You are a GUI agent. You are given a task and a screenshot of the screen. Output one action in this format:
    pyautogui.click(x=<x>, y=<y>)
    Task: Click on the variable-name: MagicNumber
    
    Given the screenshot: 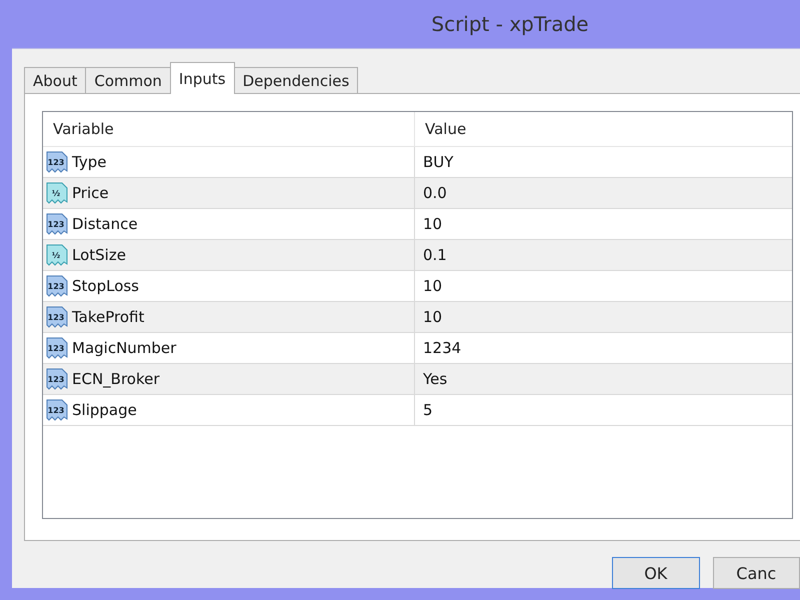 What is the action you would take?
    pyautogui.click(x=124, y=348)
    